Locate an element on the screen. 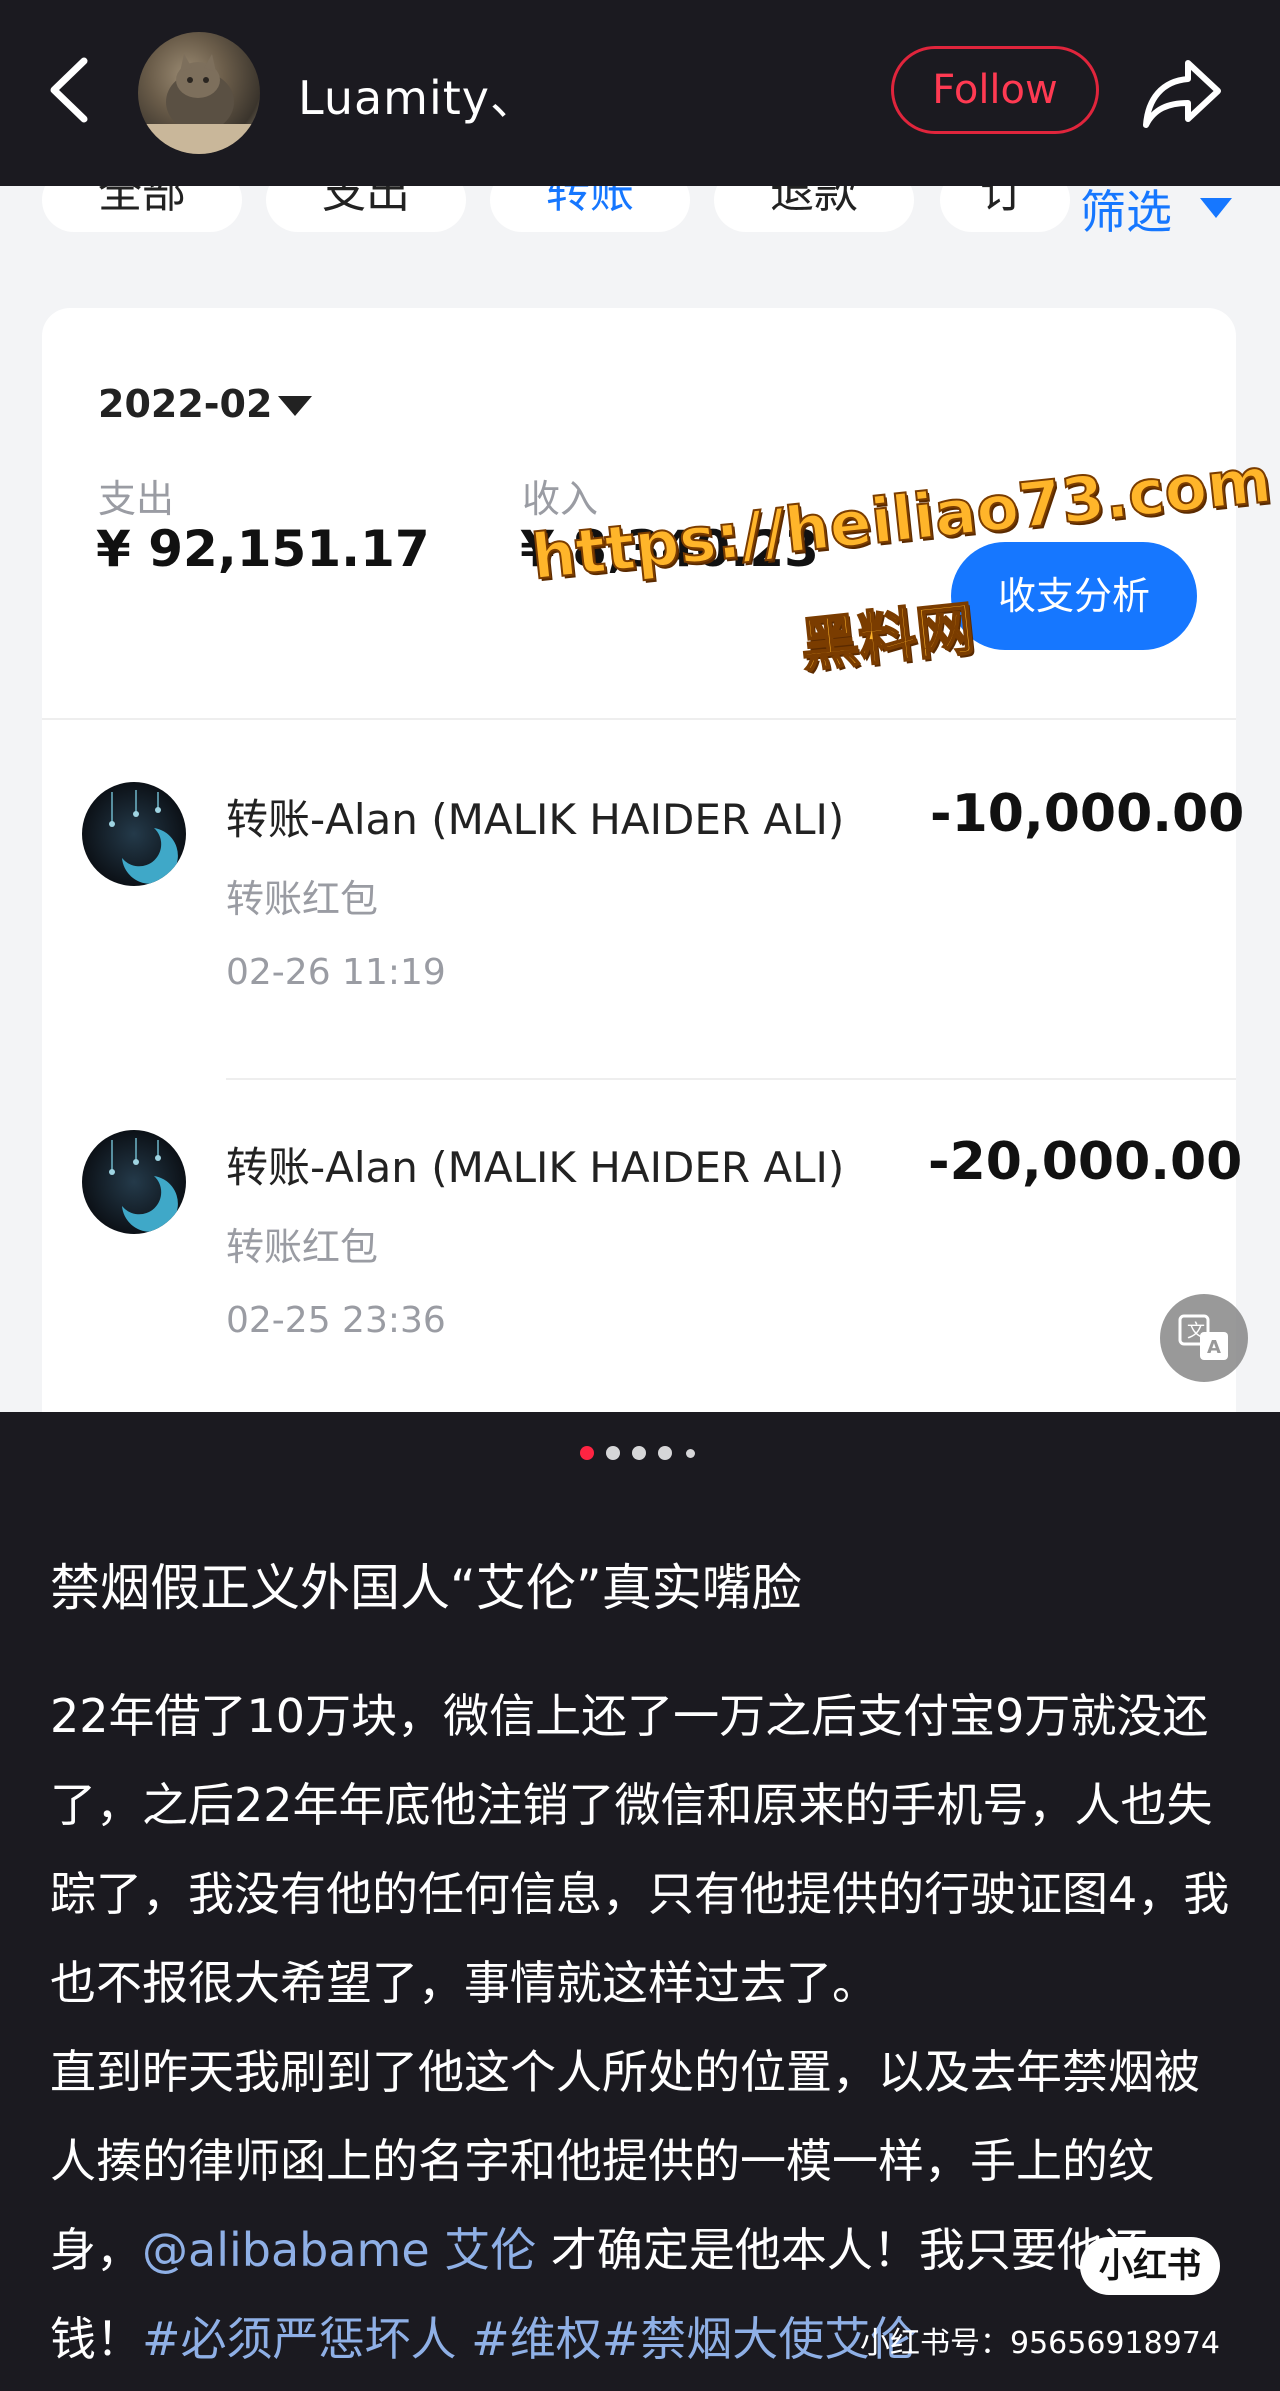 This screenshot has height=2391, width=1280. transaction-amount: -10,000.00 is located at coordinates (1087, 814).